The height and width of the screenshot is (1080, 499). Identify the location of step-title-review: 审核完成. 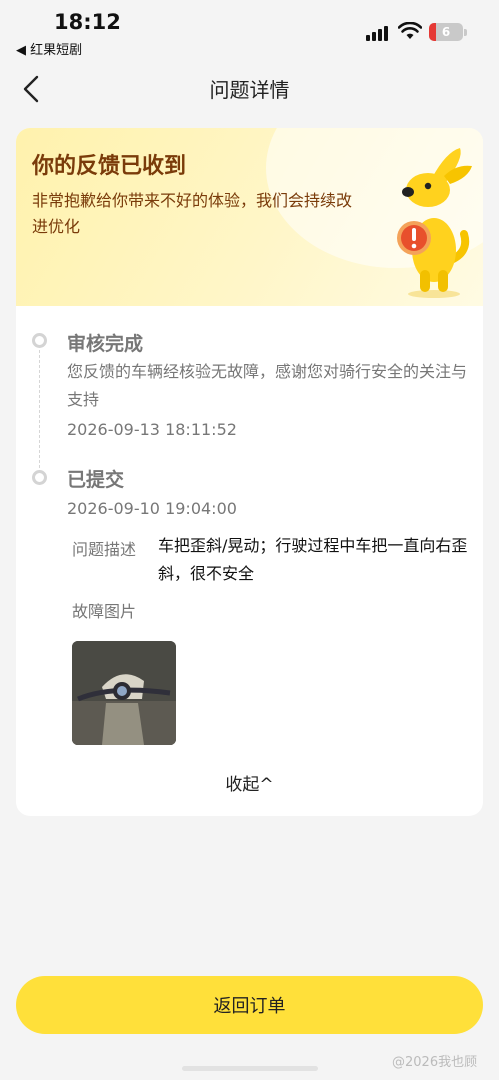
(105, 344).